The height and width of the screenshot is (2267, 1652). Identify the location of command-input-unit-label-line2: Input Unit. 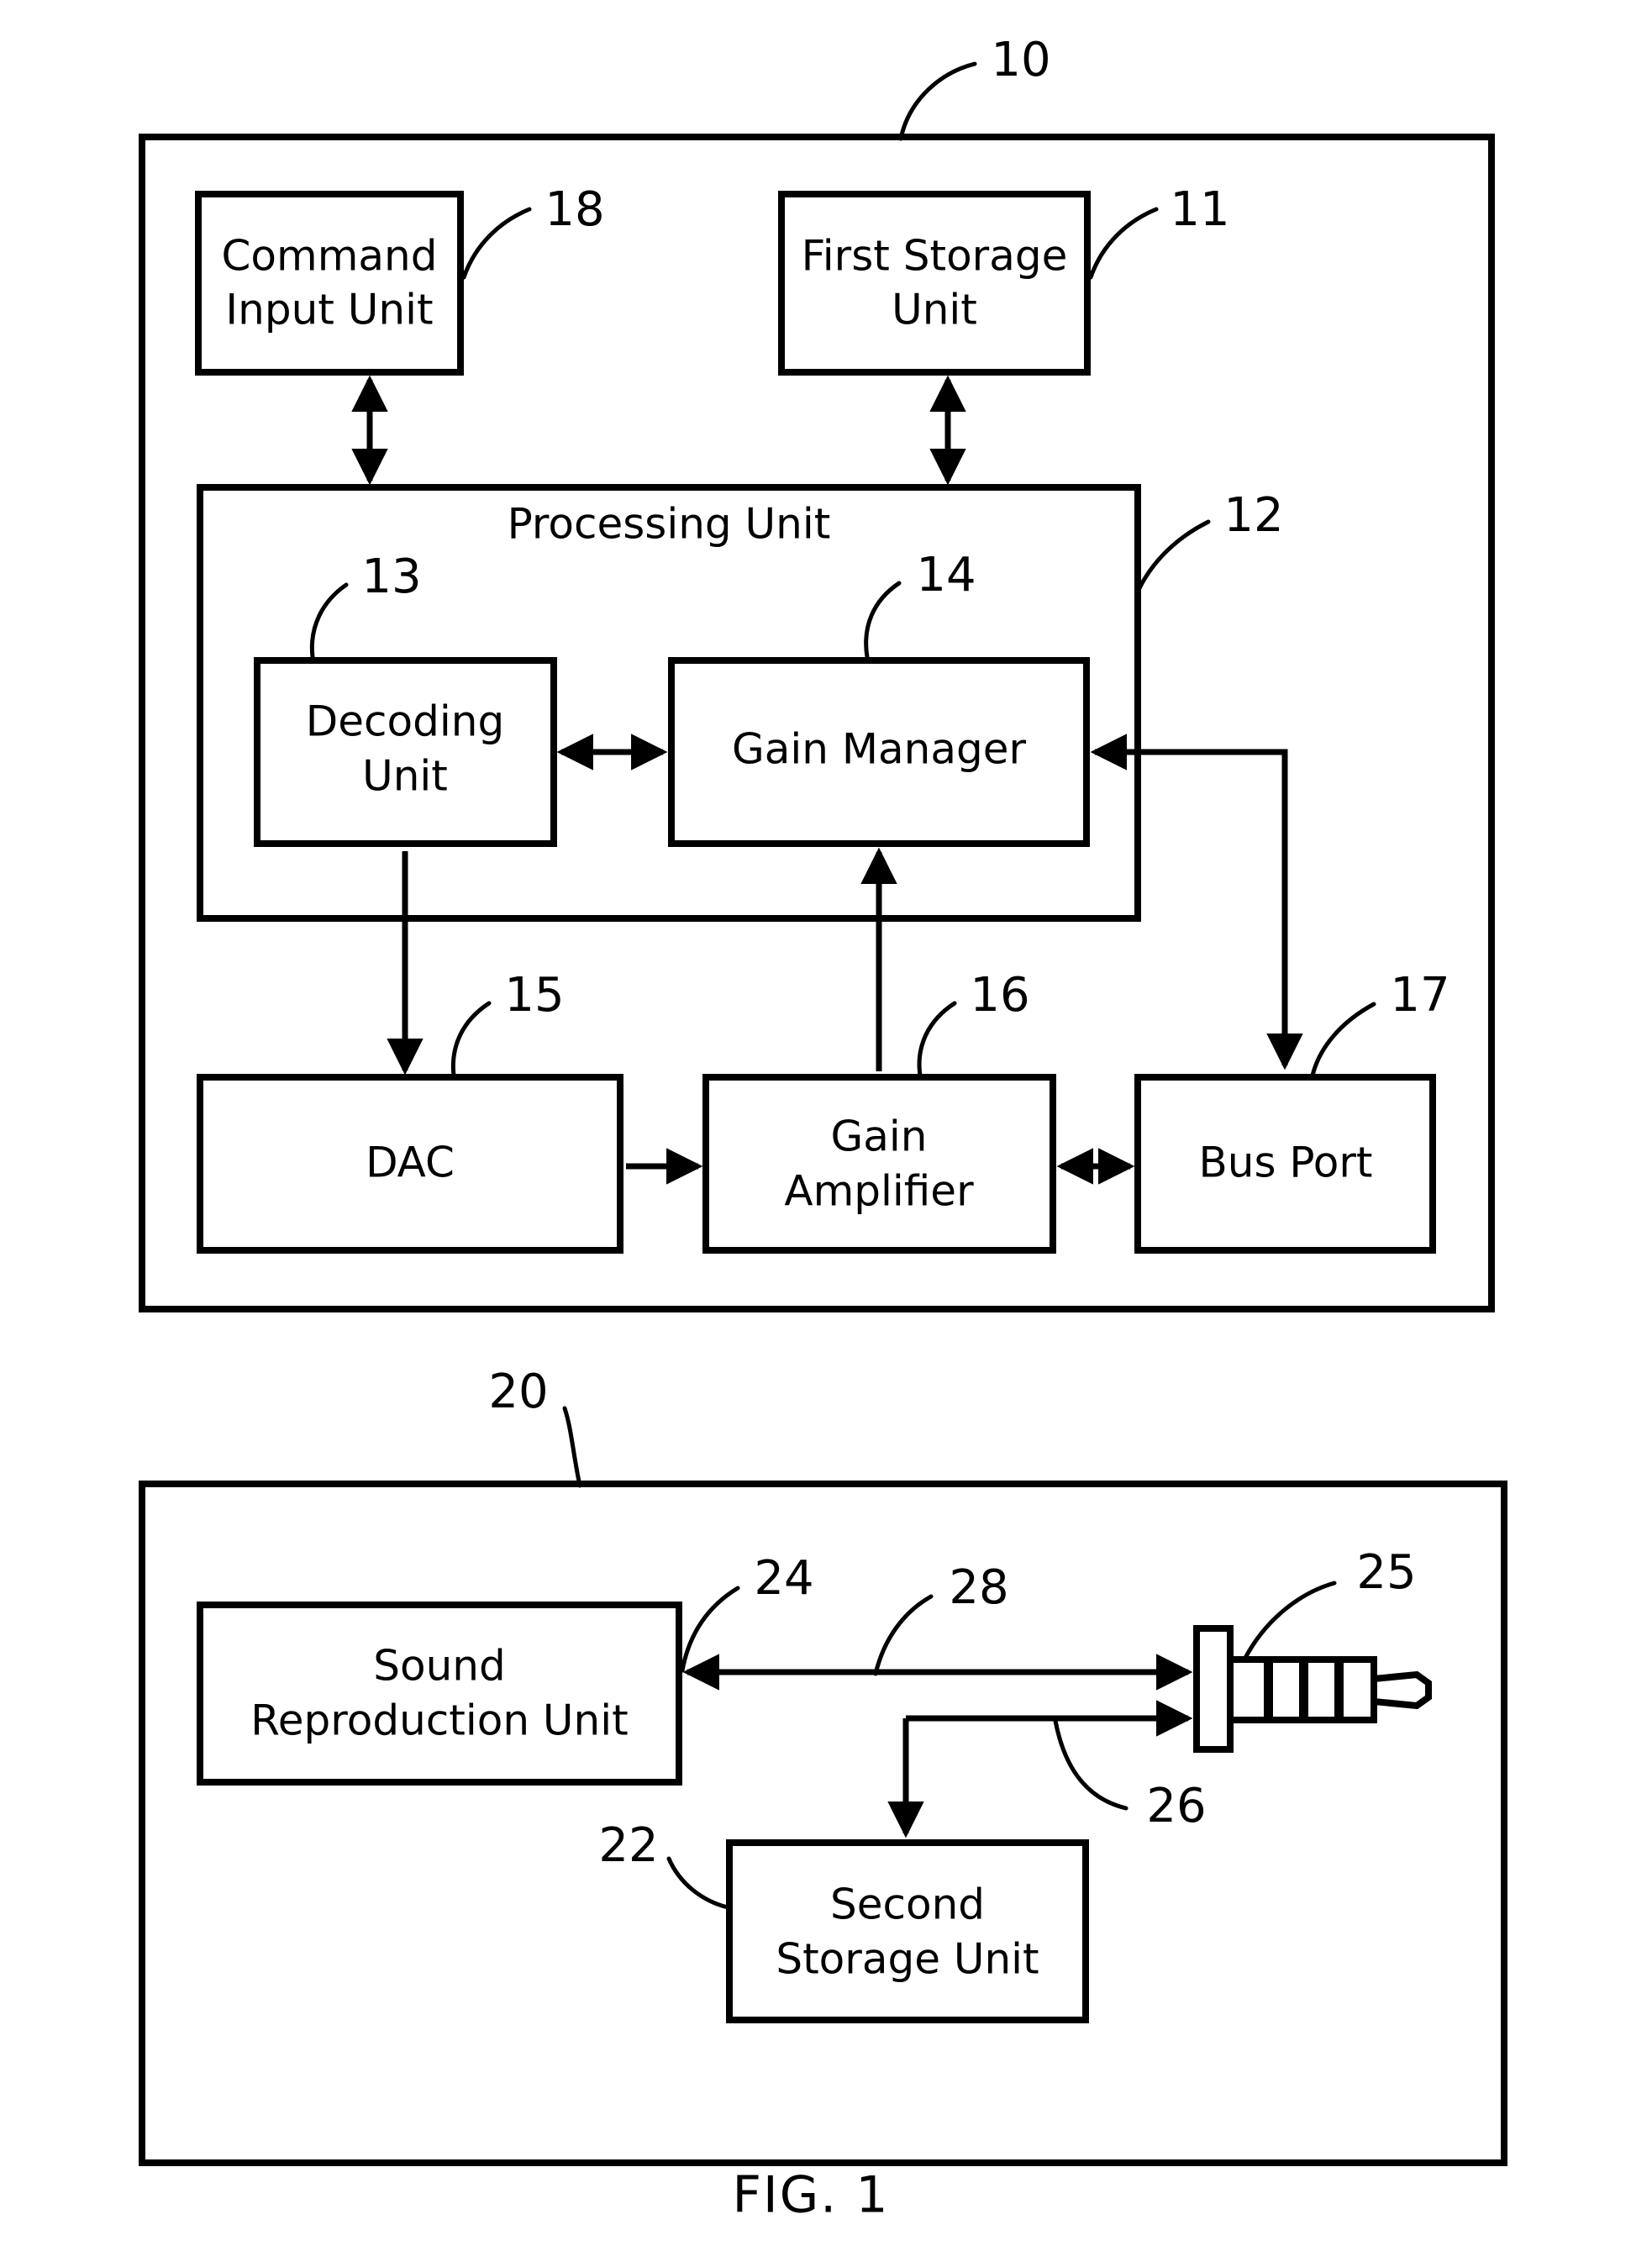
(329, 310).